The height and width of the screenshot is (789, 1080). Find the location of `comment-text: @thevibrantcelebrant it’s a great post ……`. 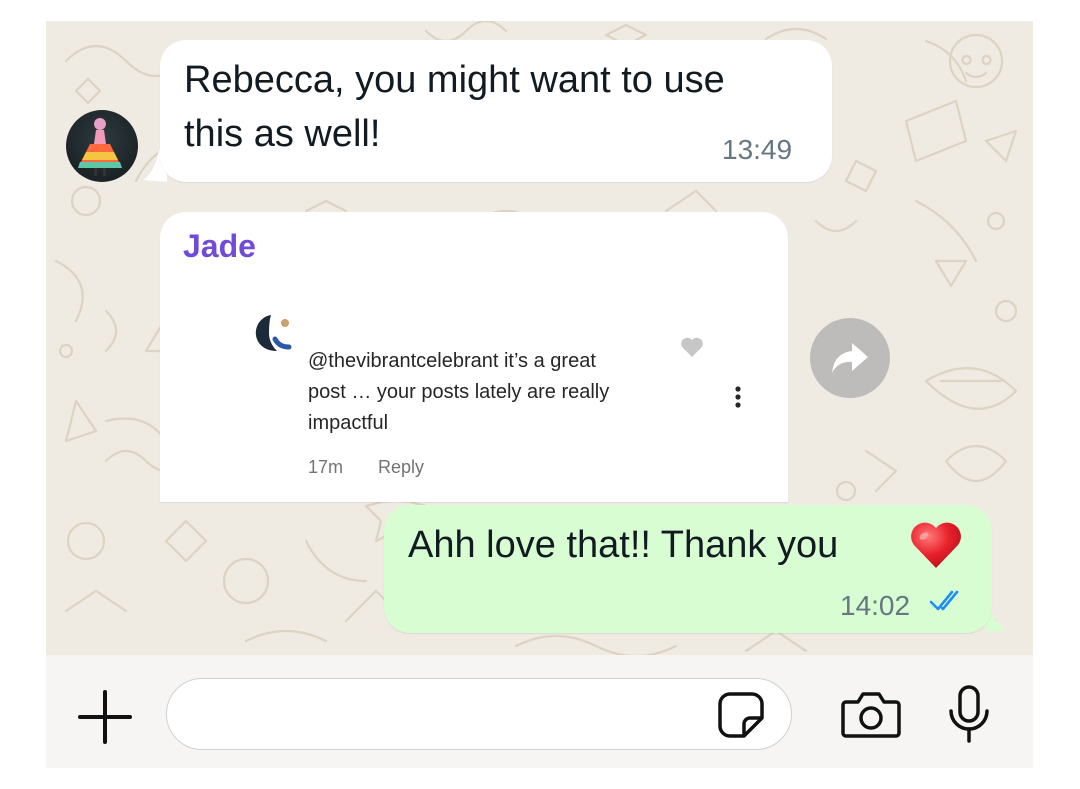

comment-text: @thevibrantcelebrant it’s a great post …… is located at coordinates (498, 392).